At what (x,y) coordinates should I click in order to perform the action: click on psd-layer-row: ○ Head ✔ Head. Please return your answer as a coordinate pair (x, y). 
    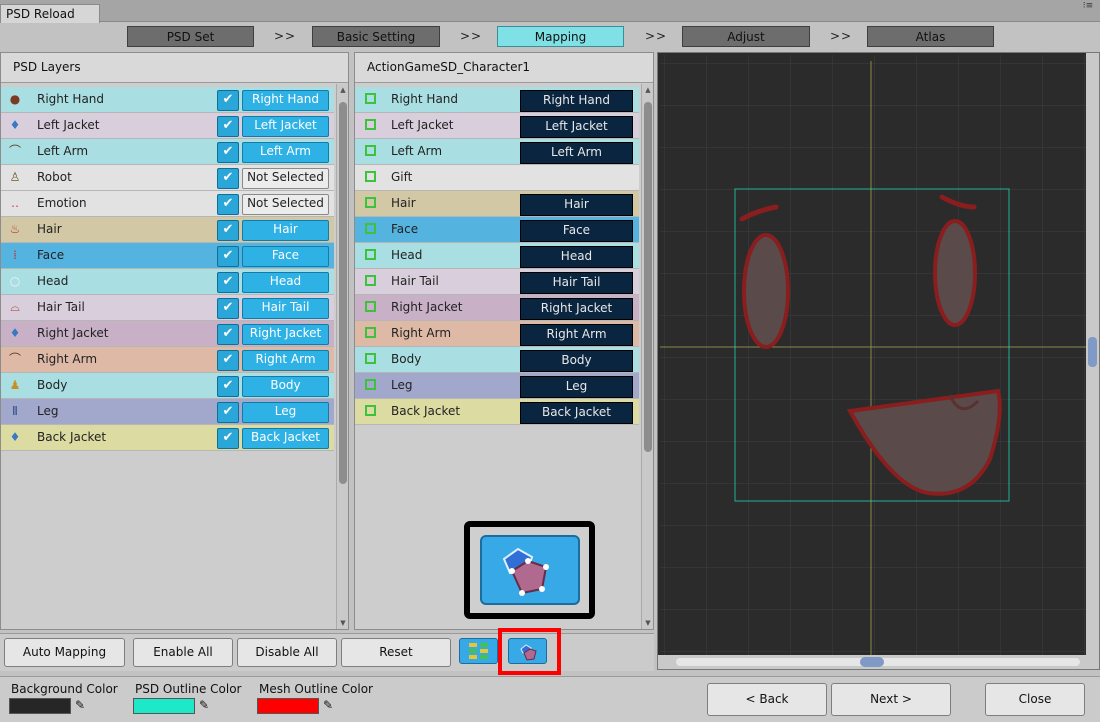
    Looking at the image, I should click on (167, 282).